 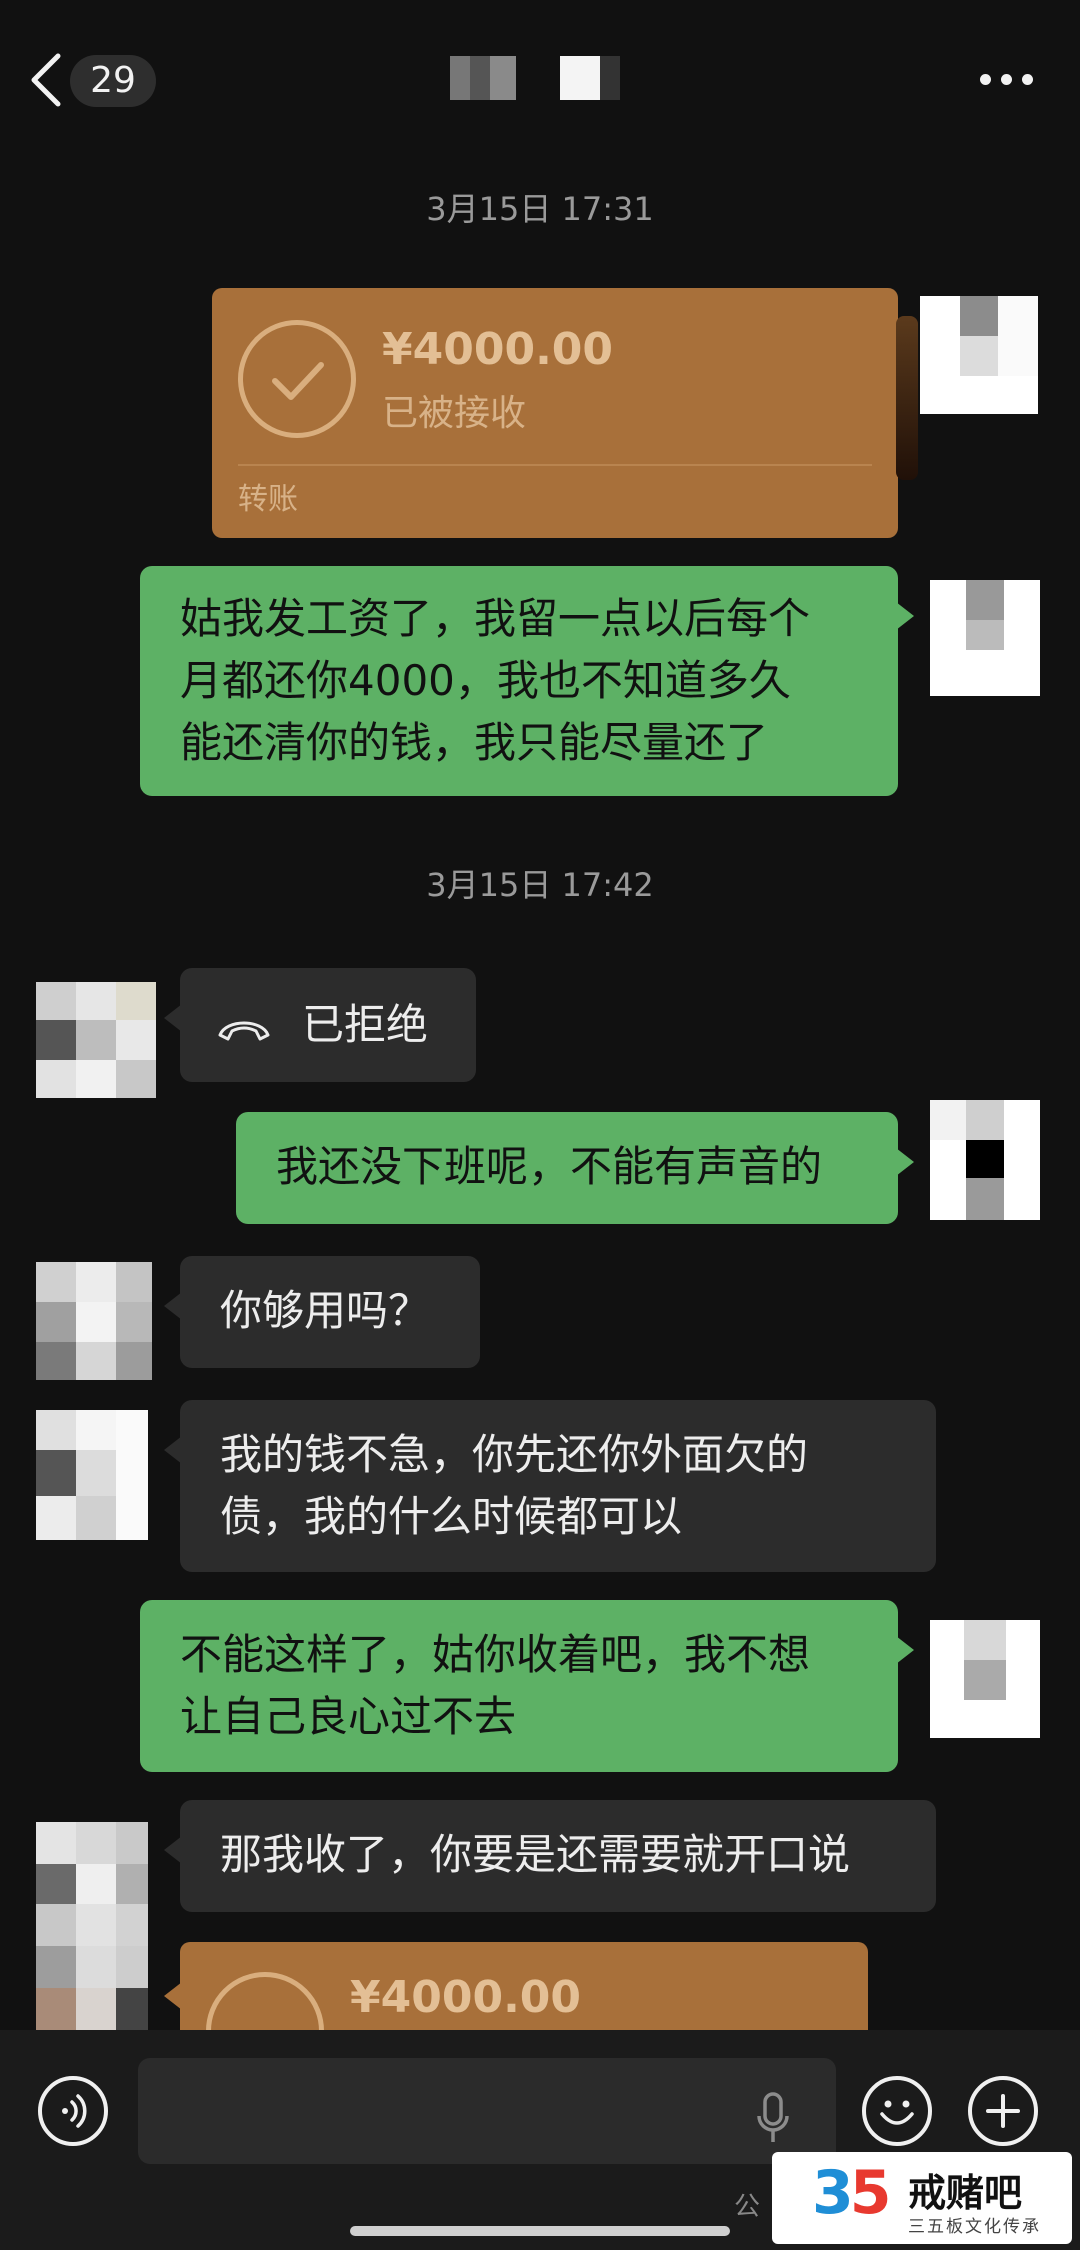 I want to click on watermark-number: 35, so click(x=851, y=2193).